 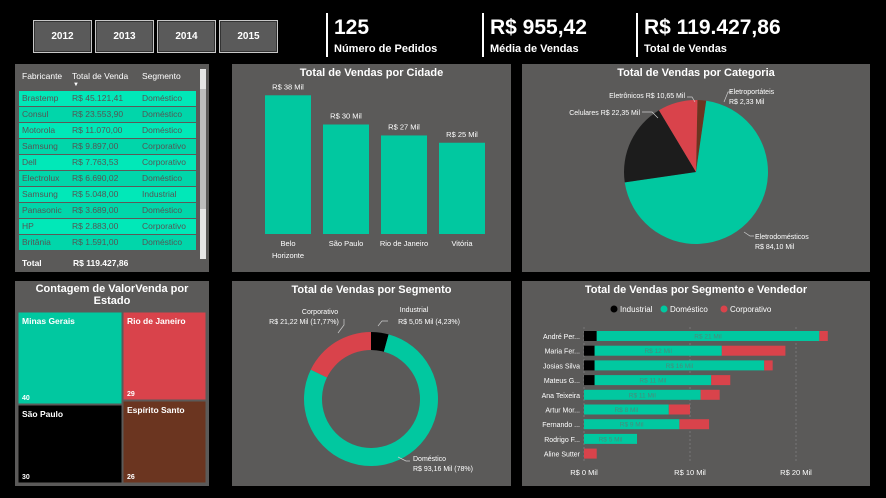 I want to click on donut-data-label: Corporativo, so click(x=320, y=312).